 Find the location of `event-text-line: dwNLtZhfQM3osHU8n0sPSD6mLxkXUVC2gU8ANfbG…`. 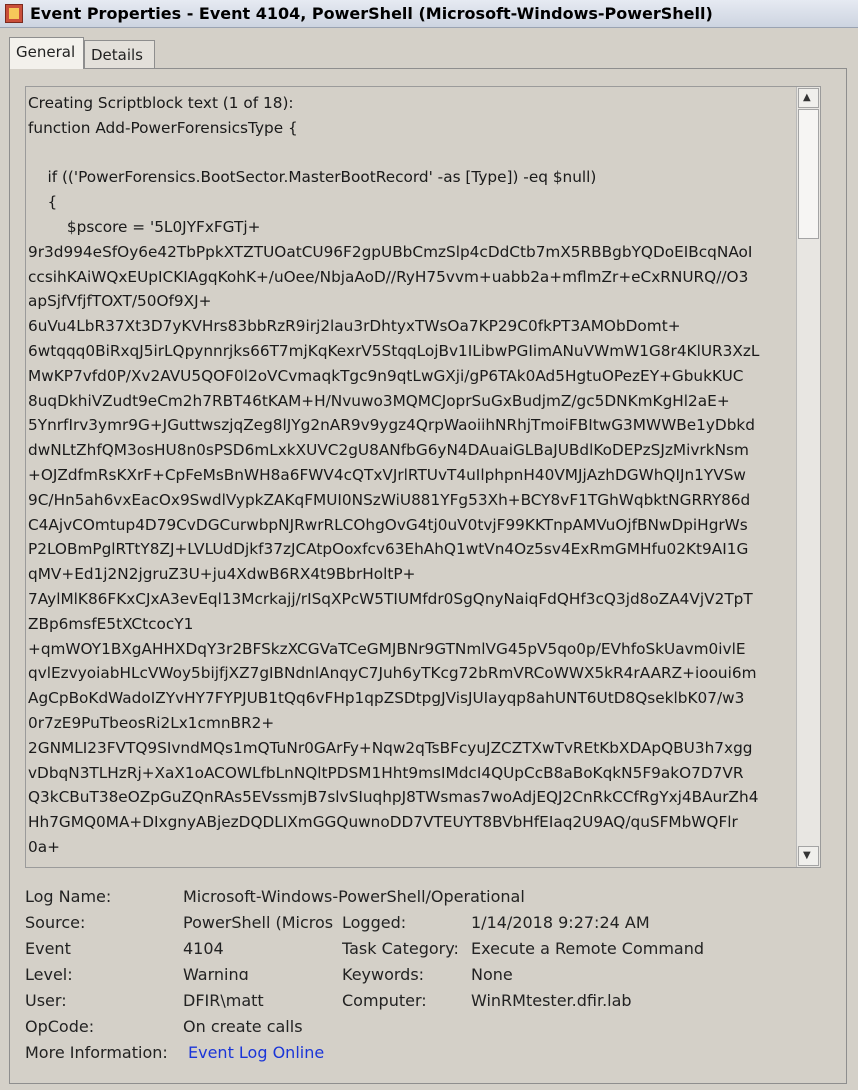

event-text-line: dwNLtZhfQM3osHU8n0sPSD6mLxkXUVC2gU8ANfbG… is located at coordinates (388, 450).